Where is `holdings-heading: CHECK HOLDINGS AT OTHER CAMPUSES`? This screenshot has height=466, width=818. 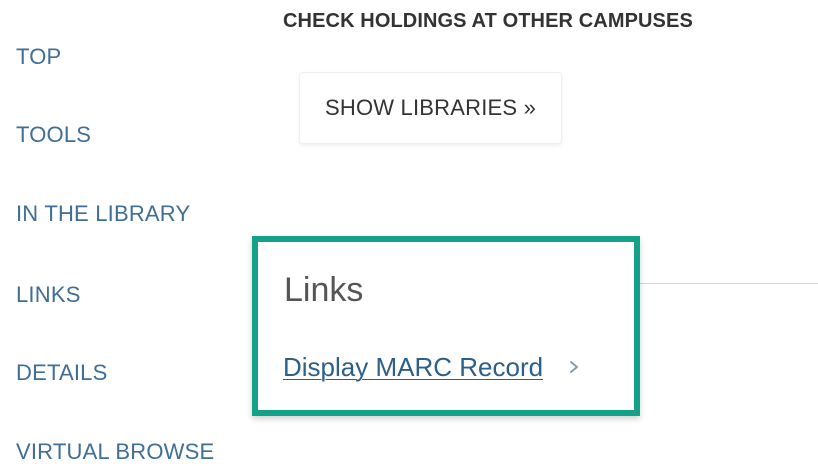
holdings-heading: CHECK HOLDINGS AT OTHER CAMPUSES is located at coordinates (488, 21).